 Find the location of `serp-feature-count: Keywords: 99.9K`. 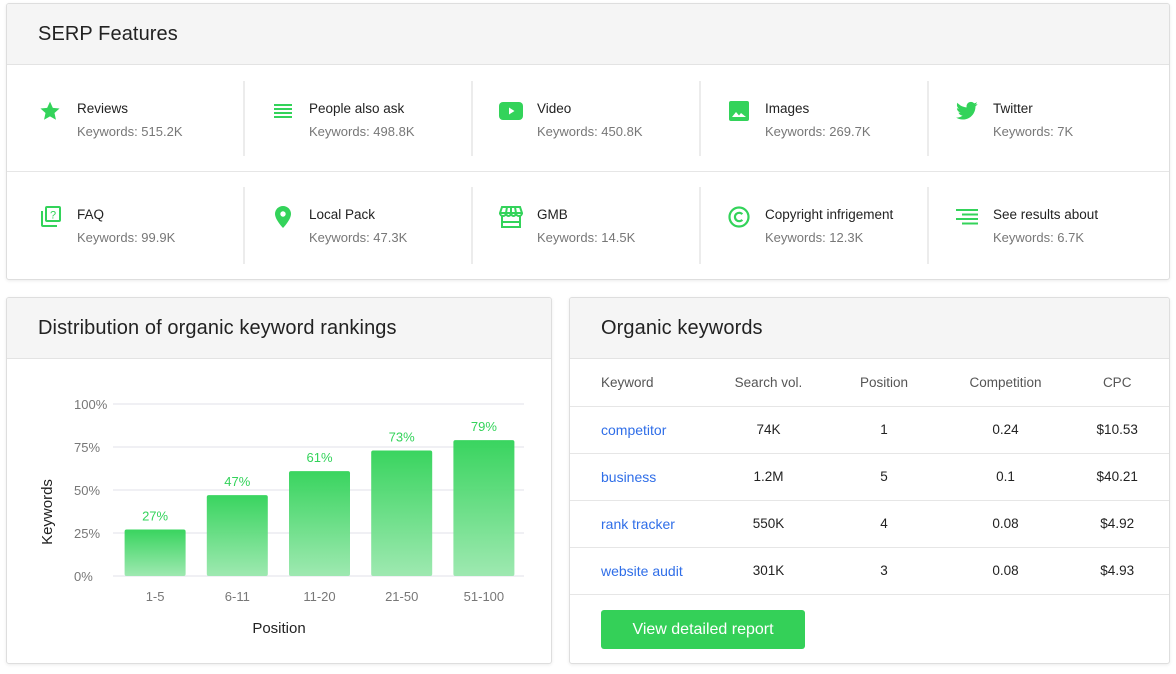

serp-feature-count: Keywords: 99.9K is located at coordinates (126, 237).